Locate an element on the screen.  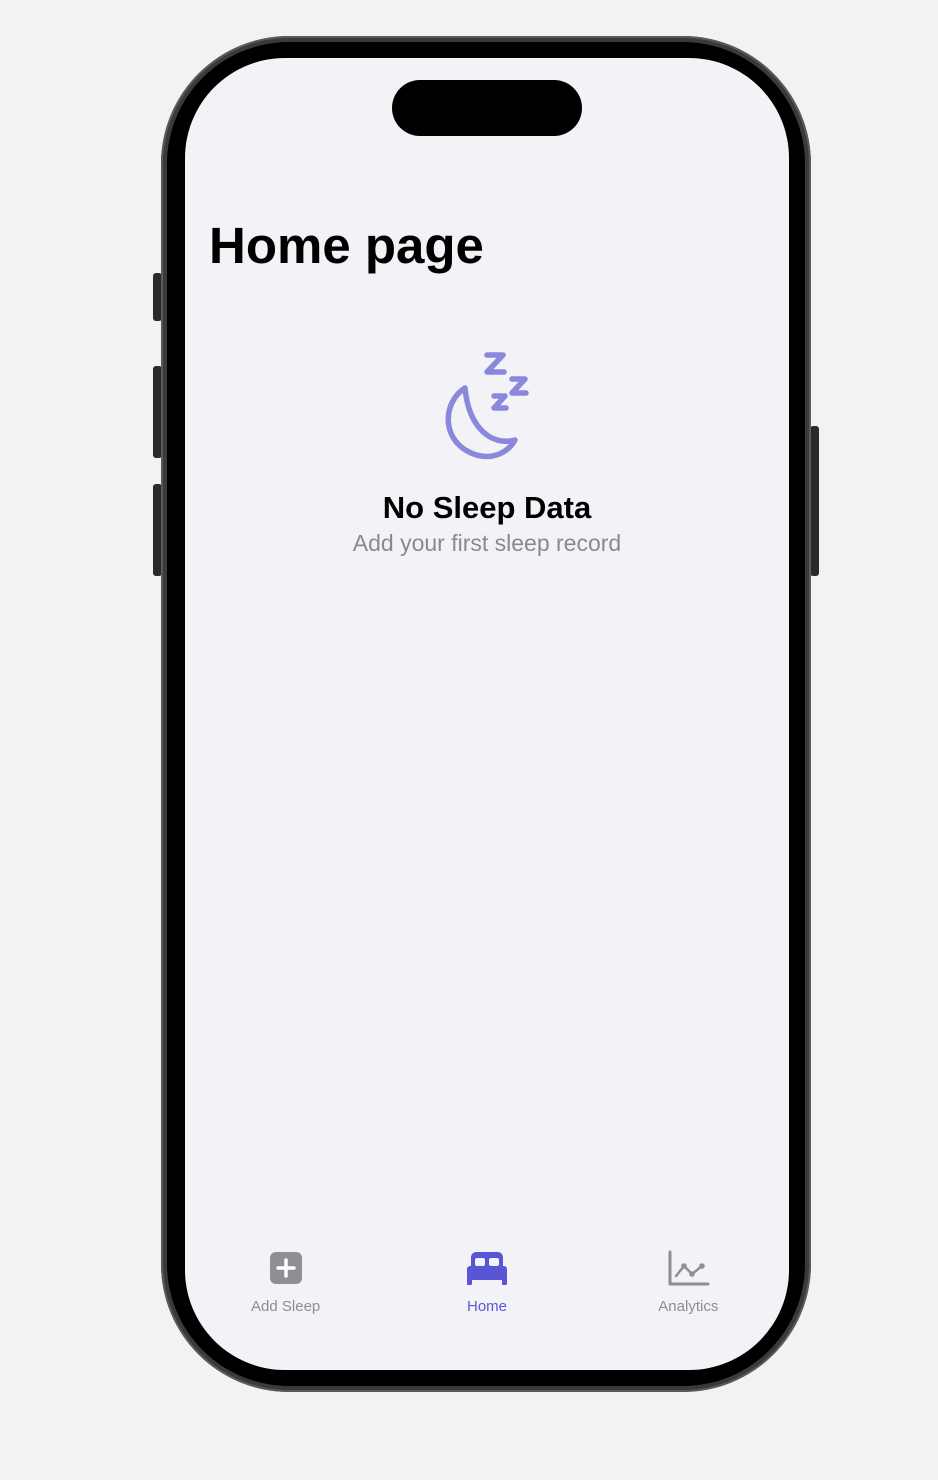
dynamic-island is located at coordinates (487, 108).